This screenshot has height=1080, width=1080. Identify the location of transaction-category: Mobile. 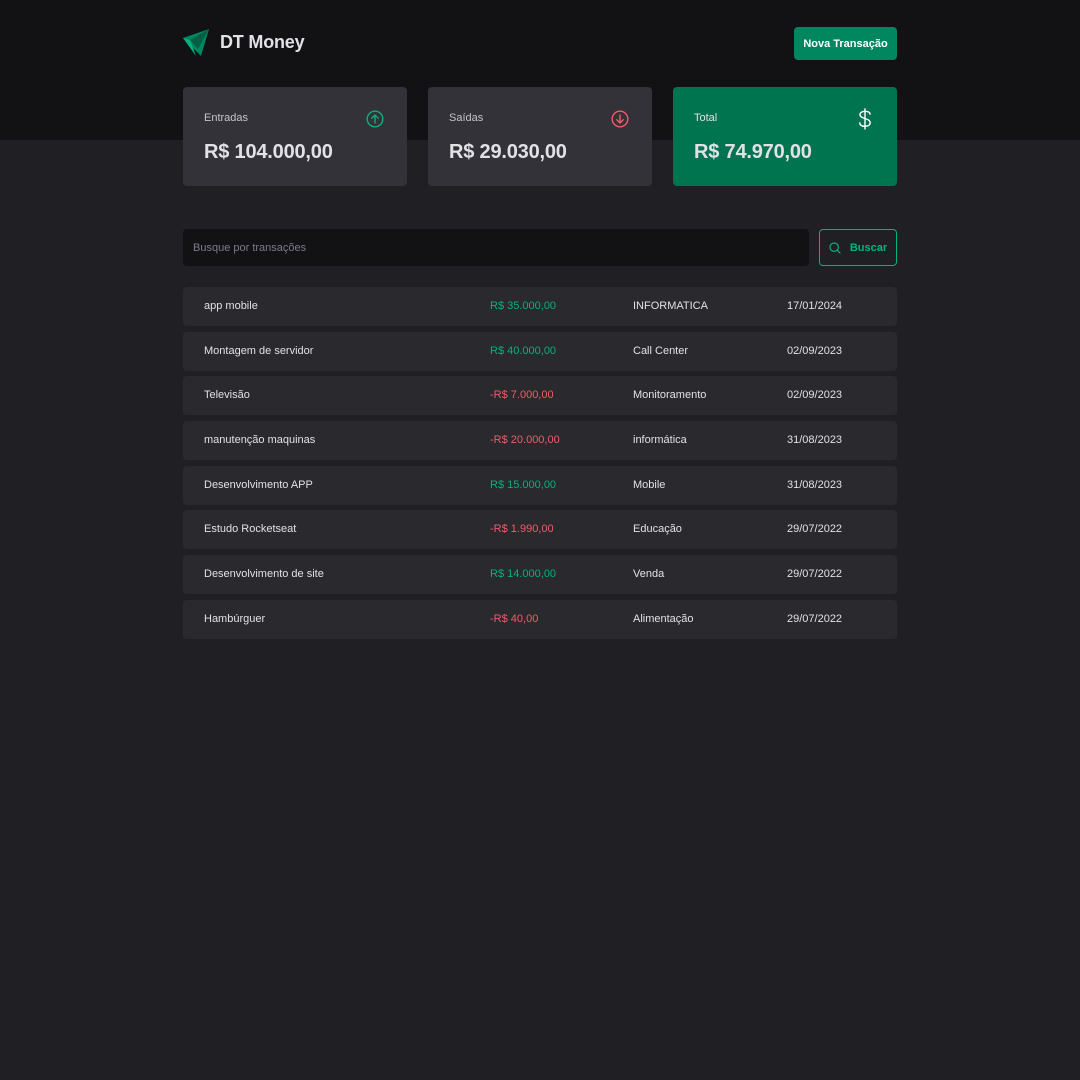
(649, 484).